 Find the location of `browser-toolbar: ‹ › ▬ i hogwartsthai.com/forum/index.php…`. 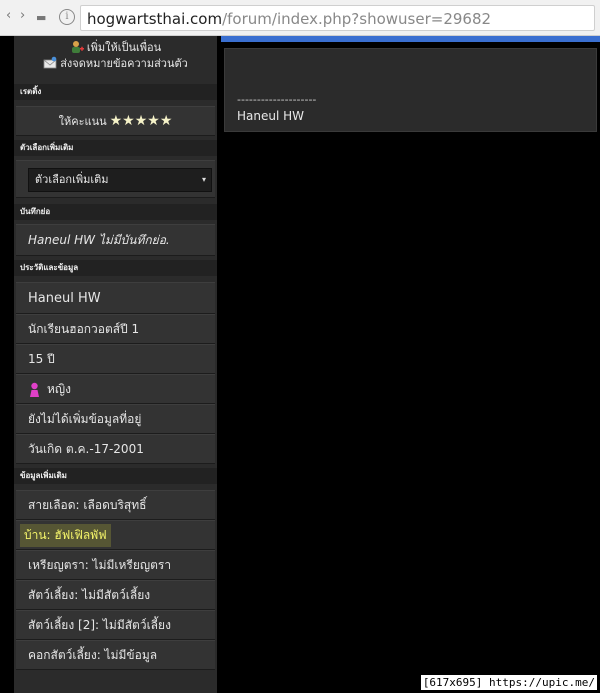

browser-toolbar: ‹ › ▬ i hogwartsthai.com/forum/index.php… is located at coordinates (300, 18).